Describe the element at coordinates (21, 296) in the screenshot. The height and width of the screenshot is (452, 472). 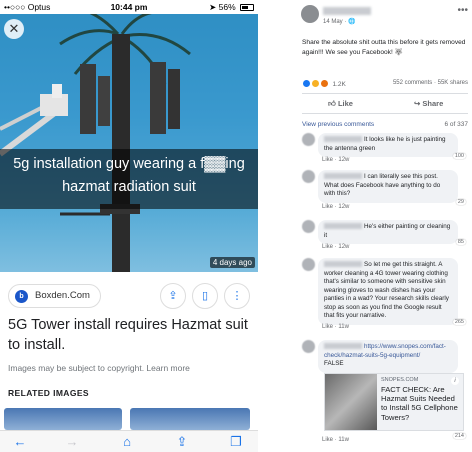
I see `site-logo-icon: b` at that location.